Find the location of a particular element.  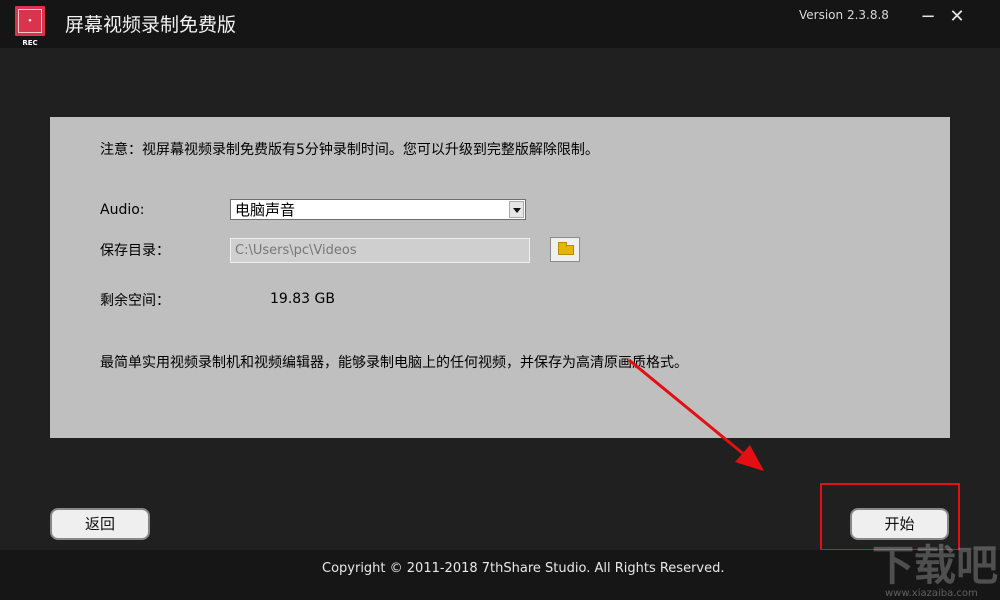

rec-logo-icon: • REC is located at coordinates (30, 26).